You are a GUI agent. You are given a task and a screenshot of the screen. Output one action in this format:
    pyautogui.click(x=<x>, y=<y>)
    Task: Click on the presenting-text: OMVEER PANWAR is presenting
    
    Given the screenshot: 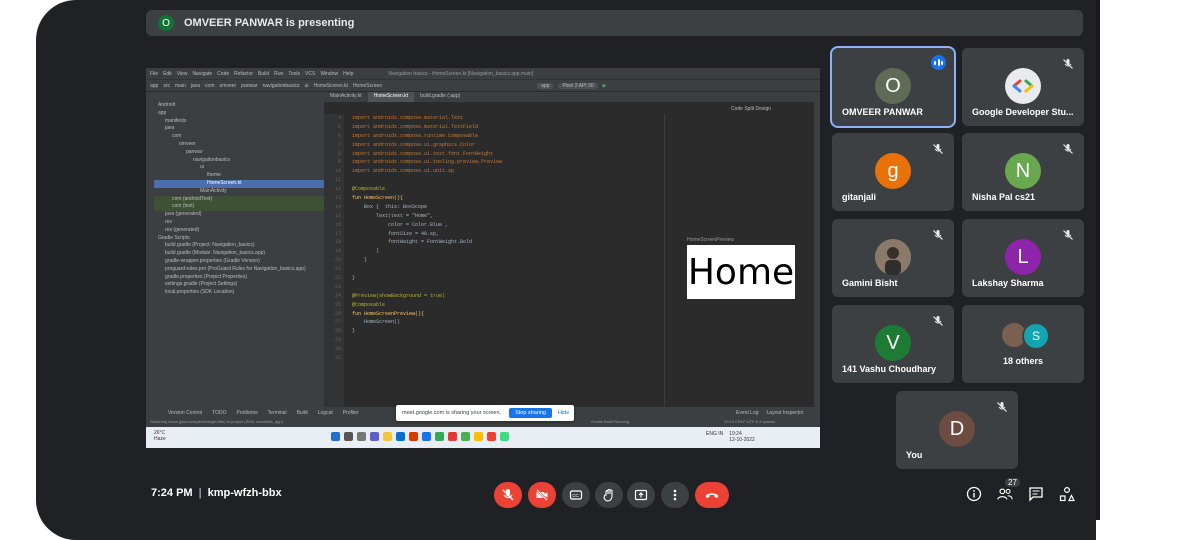 What is the action you would take?
    pyautogui.click(x=269, y=23)
    